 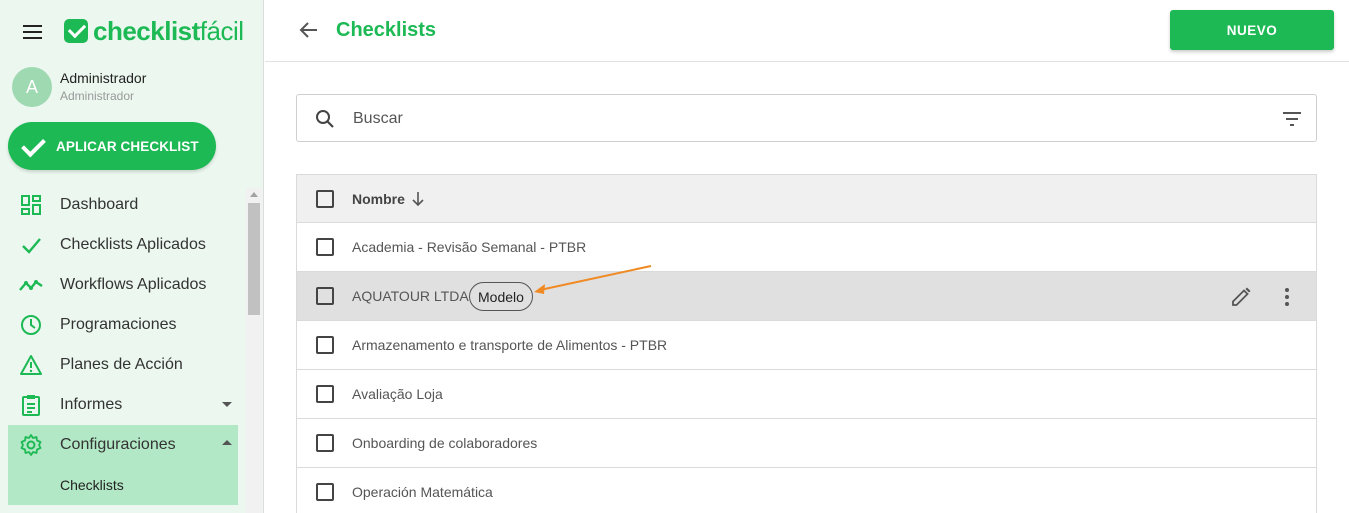 I want to click on user-name: Administrador, so click(x=103, y=78).